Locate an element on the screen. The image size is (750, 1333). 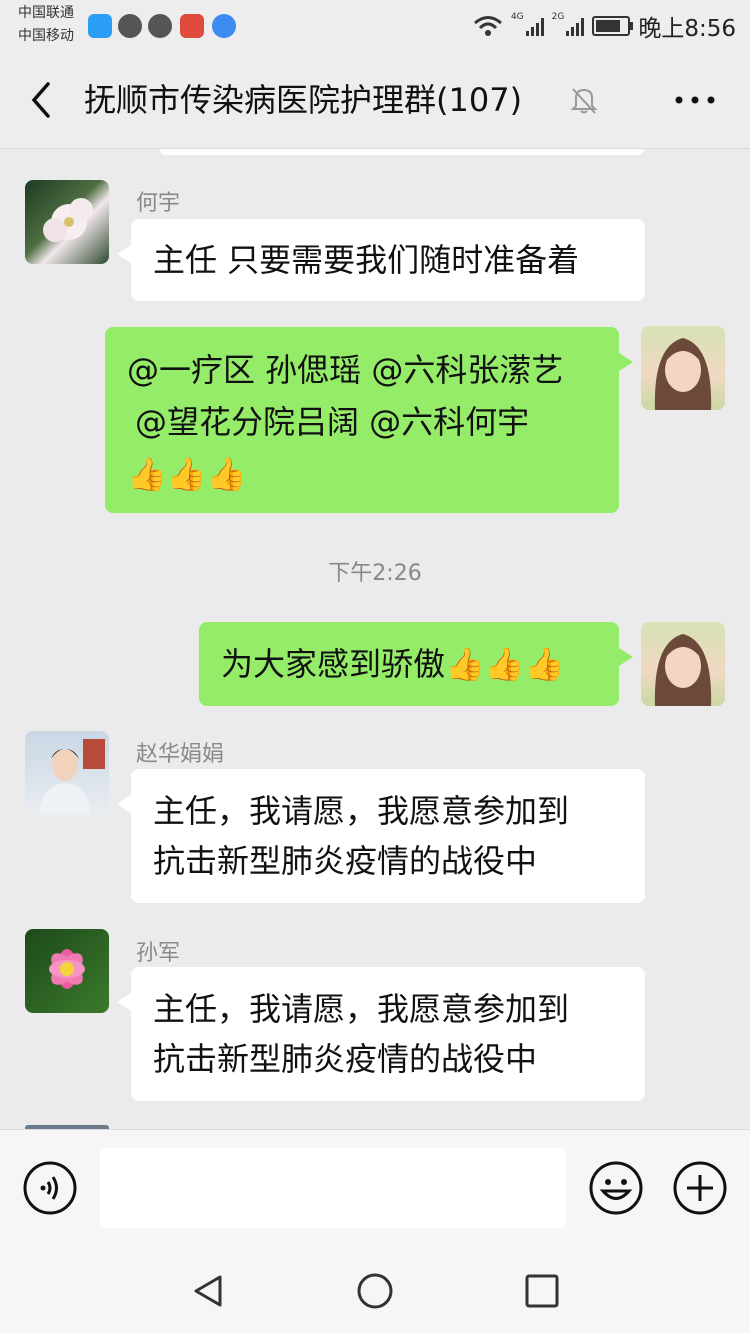
muted-bell-icon is located at coordinates (584, 101).